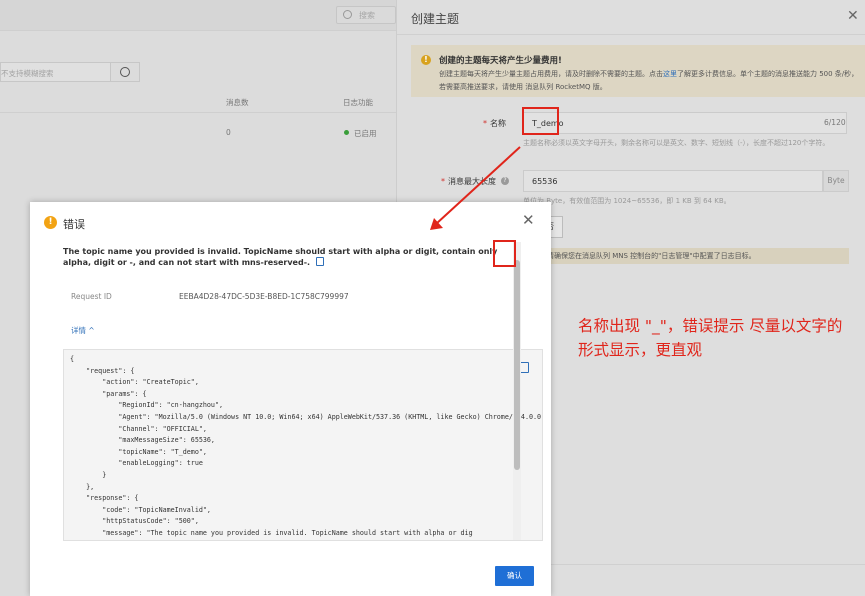 The width and height of the screenshot is (865, 596). I want to click on details-toggle: 详情 ^, so click(83, 330).